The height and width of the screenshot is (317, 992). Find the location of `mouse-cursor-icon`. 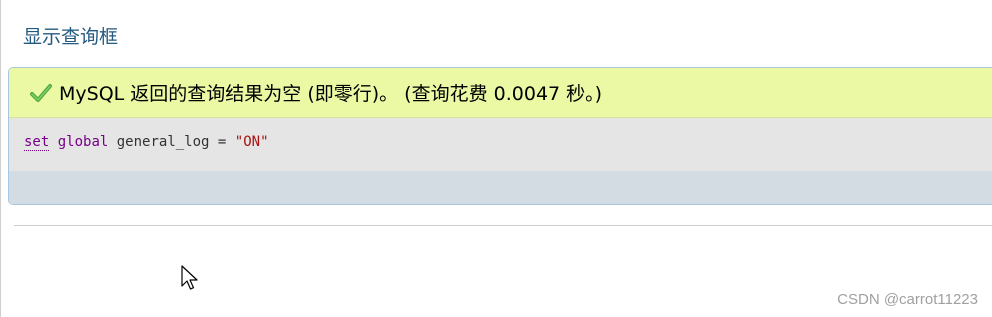

mouse-cursor-icon is located at coordinates (191, 279).